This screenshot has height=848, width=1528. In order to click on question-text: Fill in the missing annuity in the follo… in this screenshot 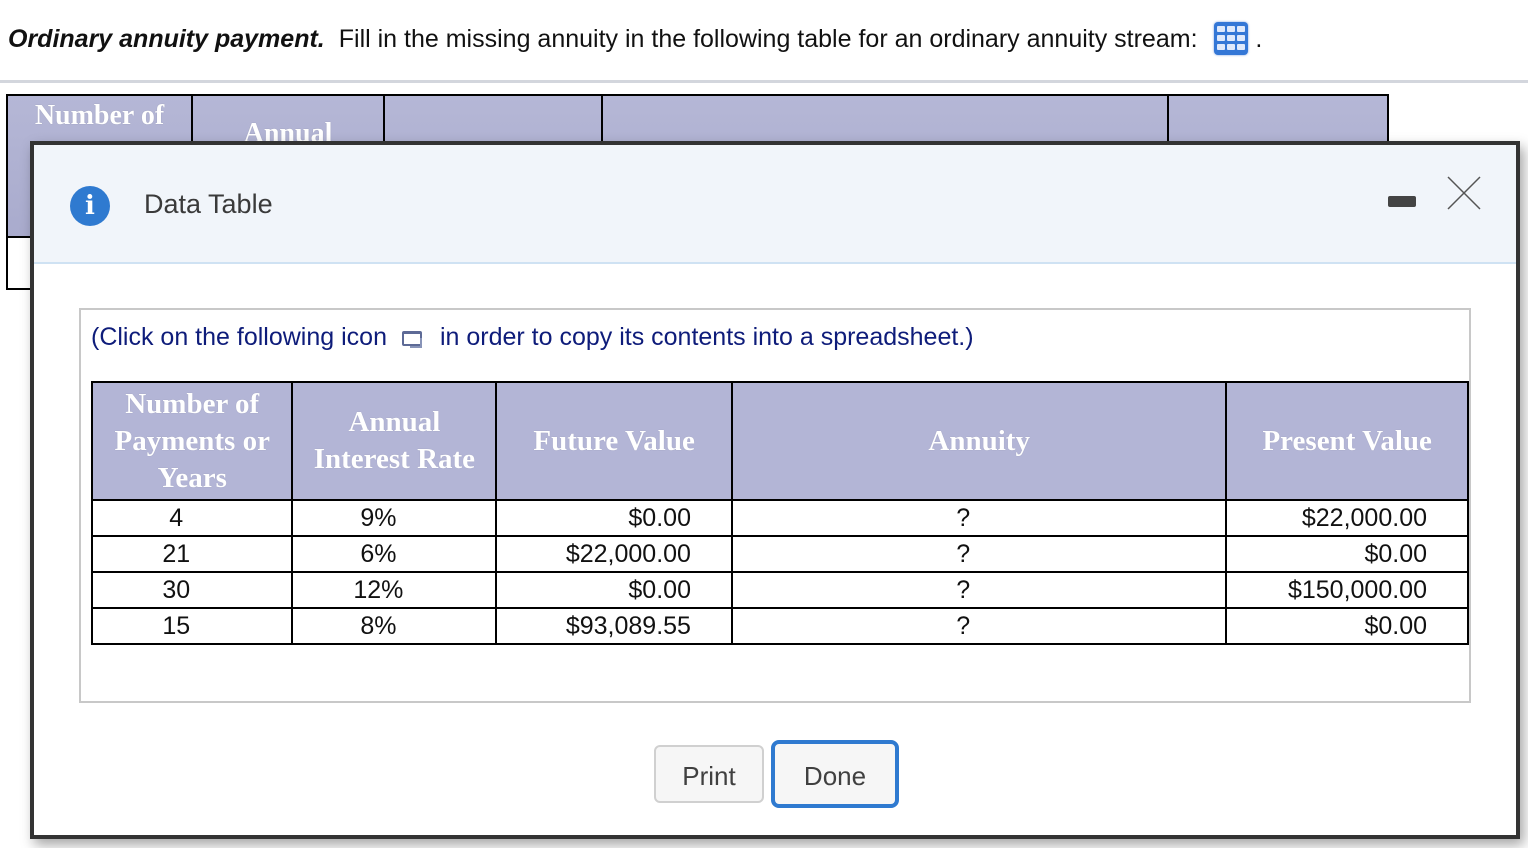, I will do `click(768, 39)`.